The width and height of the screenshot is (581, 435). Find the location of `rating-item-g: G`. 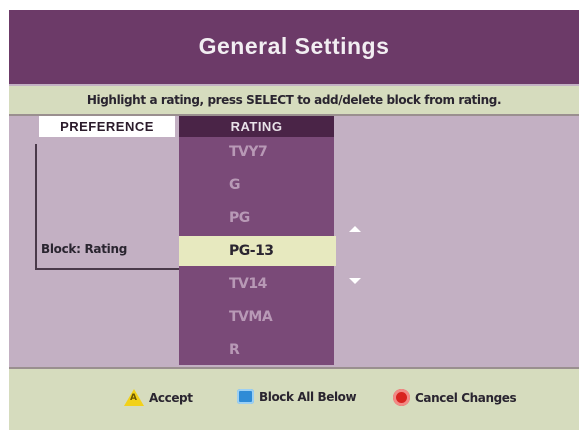

rating-item-g: G is located at coordinates (256, 185).